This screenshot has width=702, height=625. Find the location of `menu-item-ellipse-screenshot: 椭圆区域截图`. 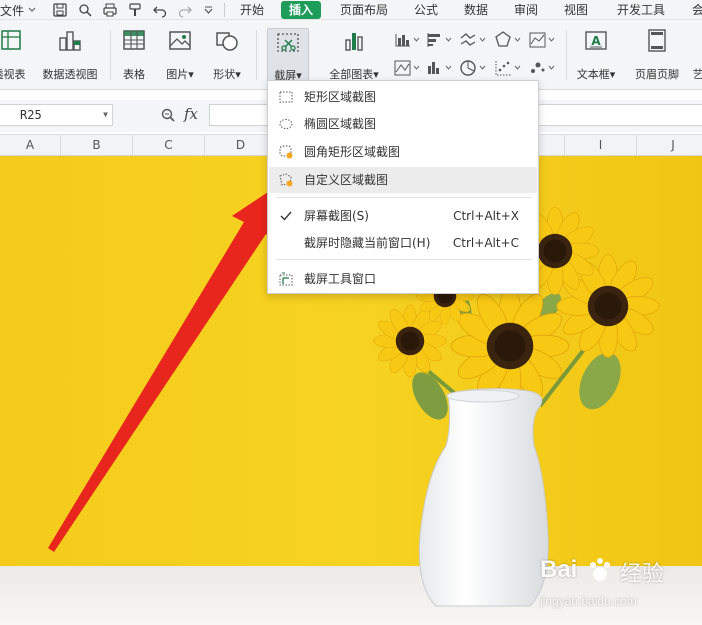

menu-item-ellipse-screenshot: 椭圆区域截图 is located at coordinates (403, 124).